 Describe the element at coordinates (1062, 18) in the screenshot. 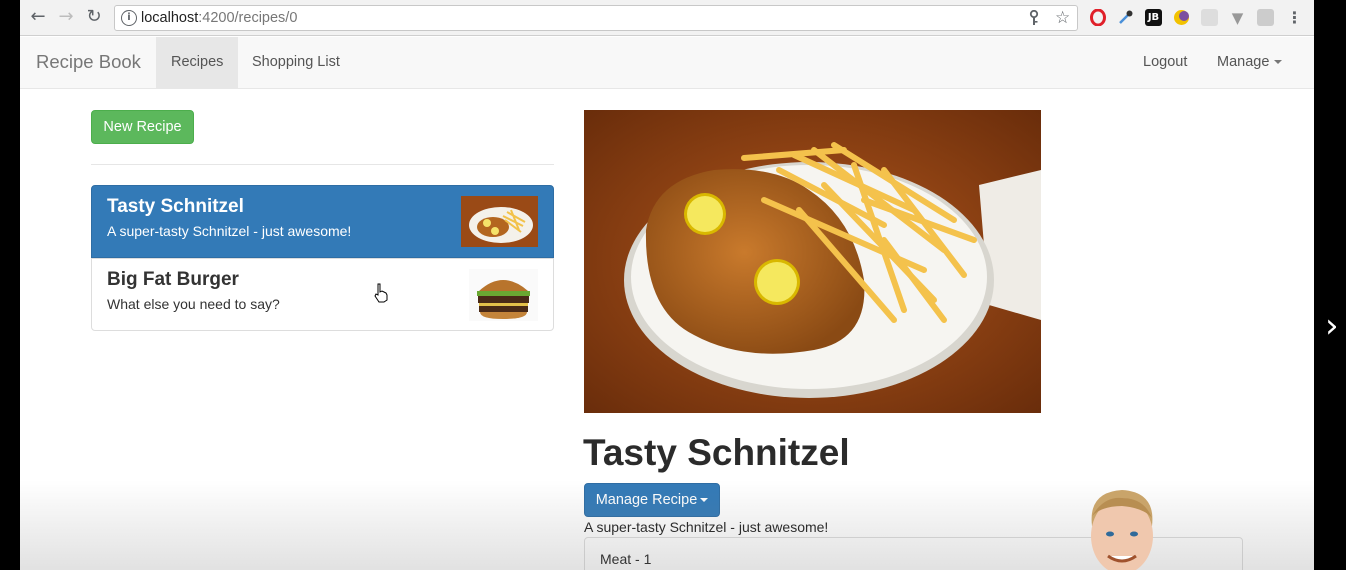

I see `star-icon: ☆` at that location.